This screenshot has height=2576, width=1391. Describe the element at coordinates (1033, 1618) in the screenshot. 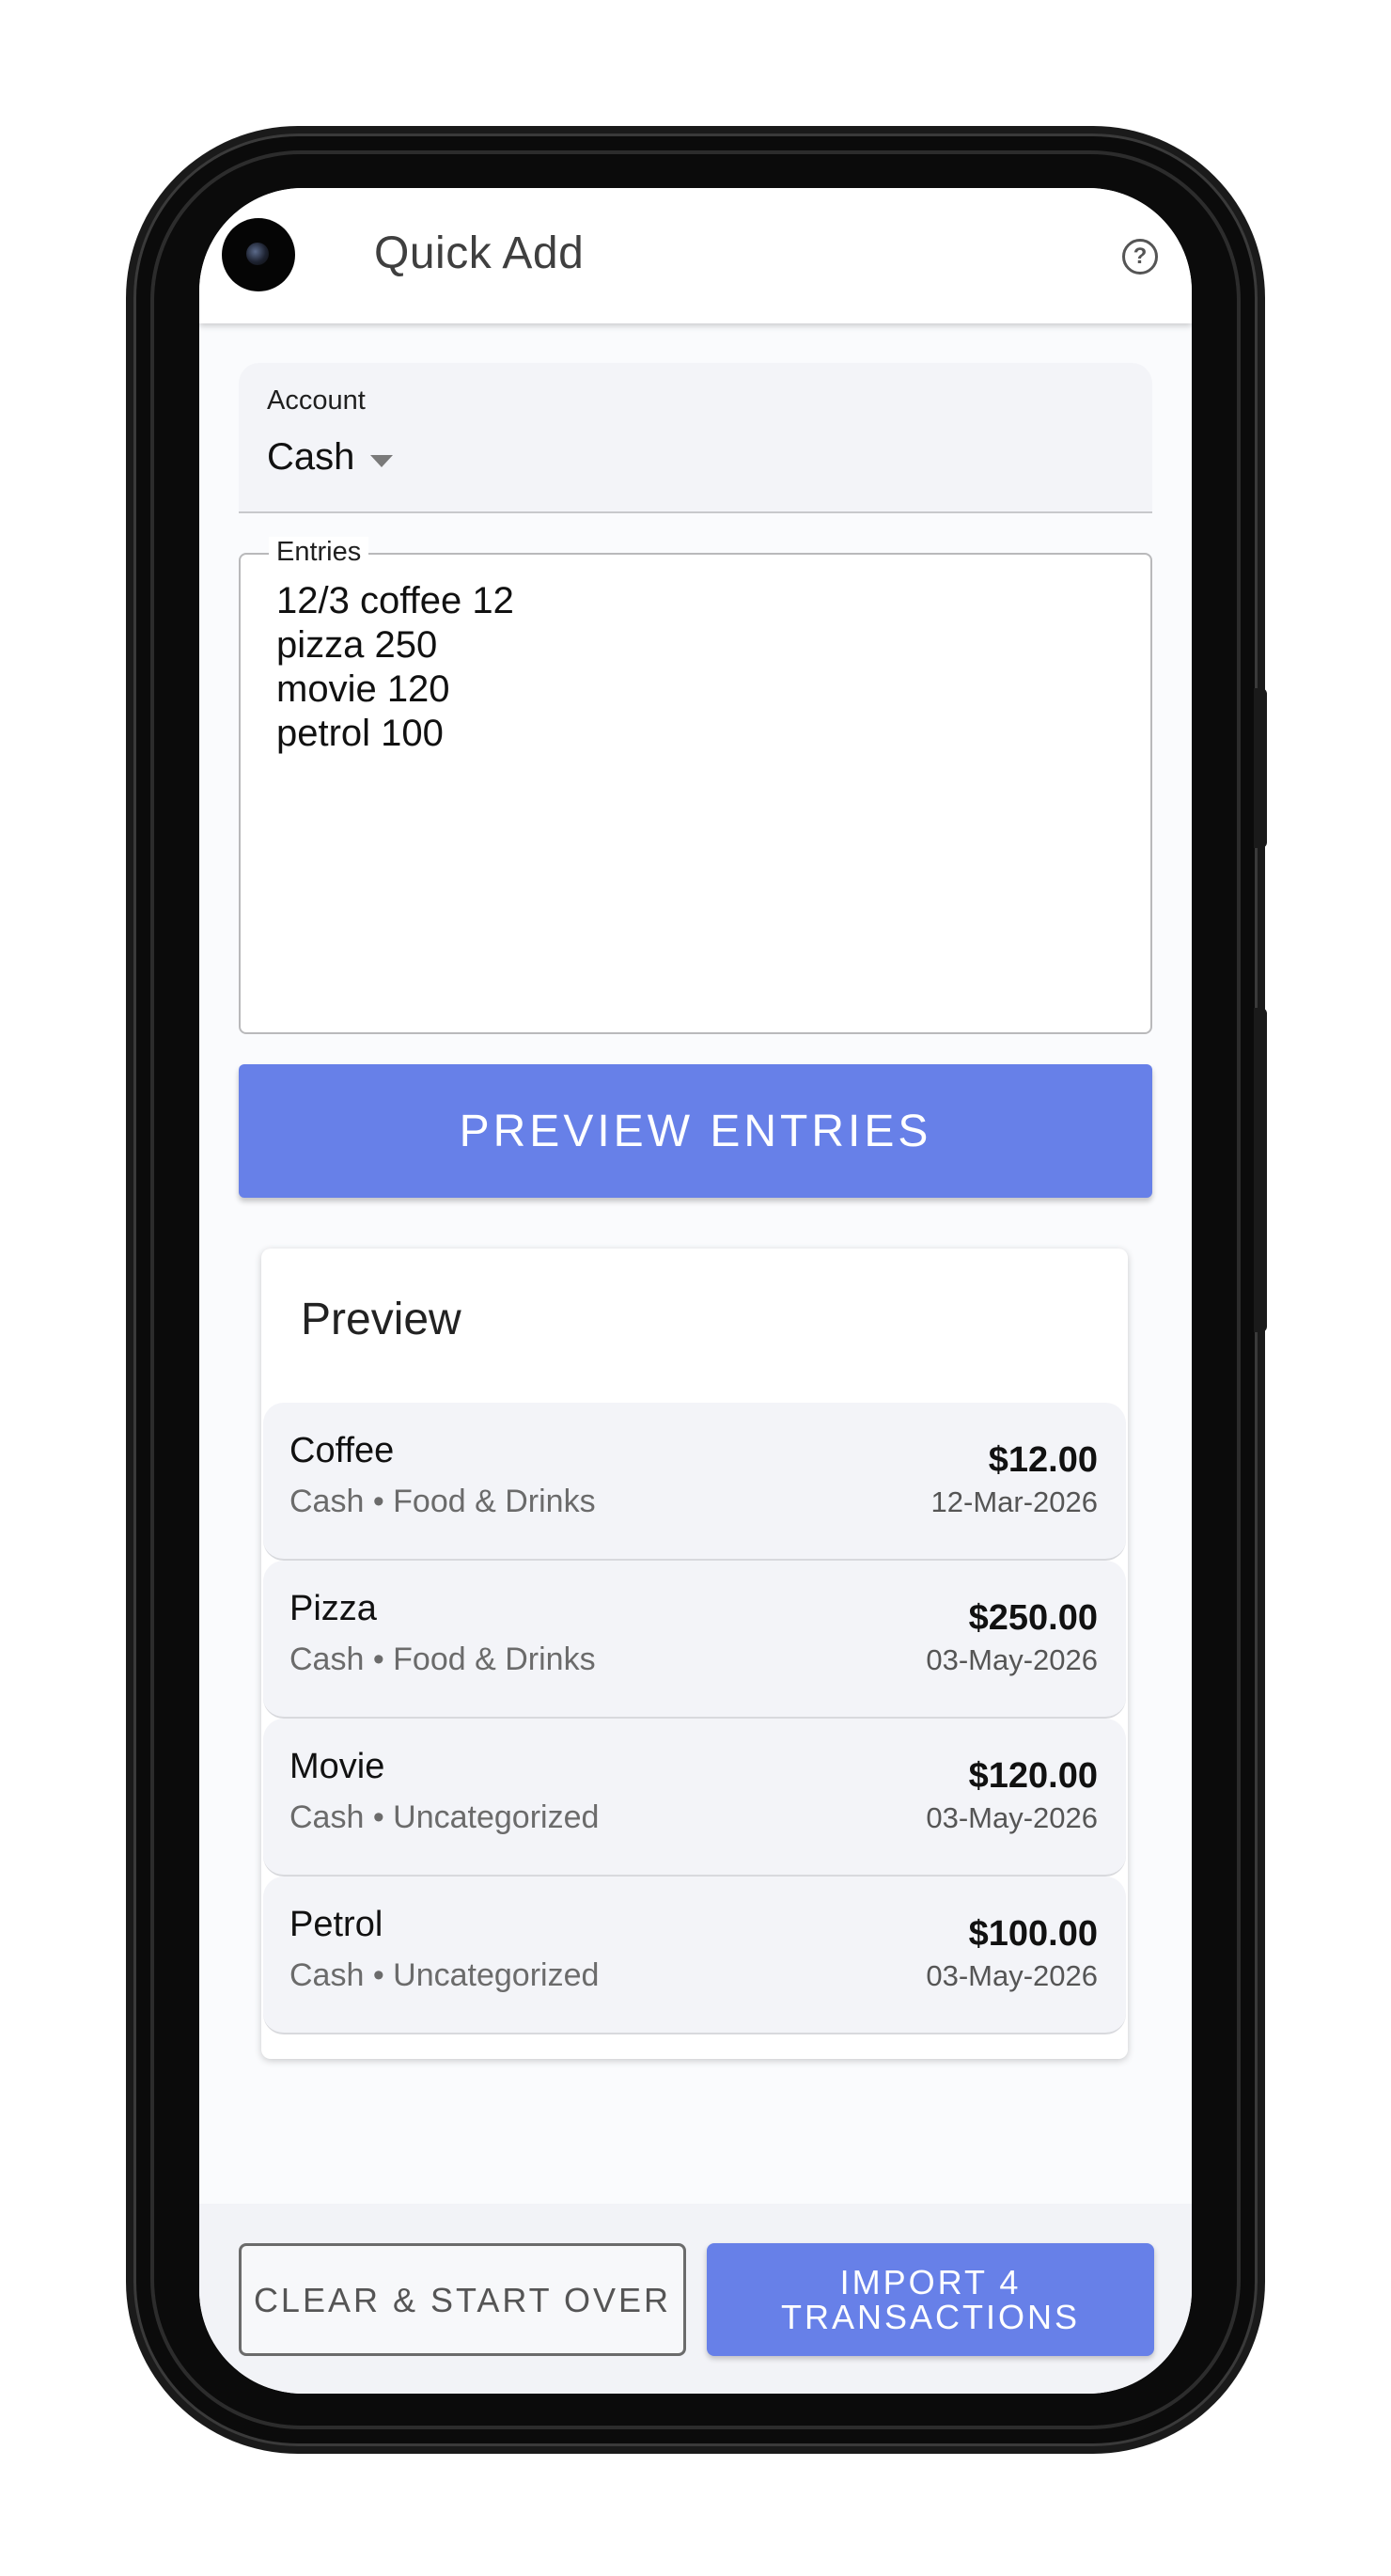

I see `item-amount: $250.00` at that location.